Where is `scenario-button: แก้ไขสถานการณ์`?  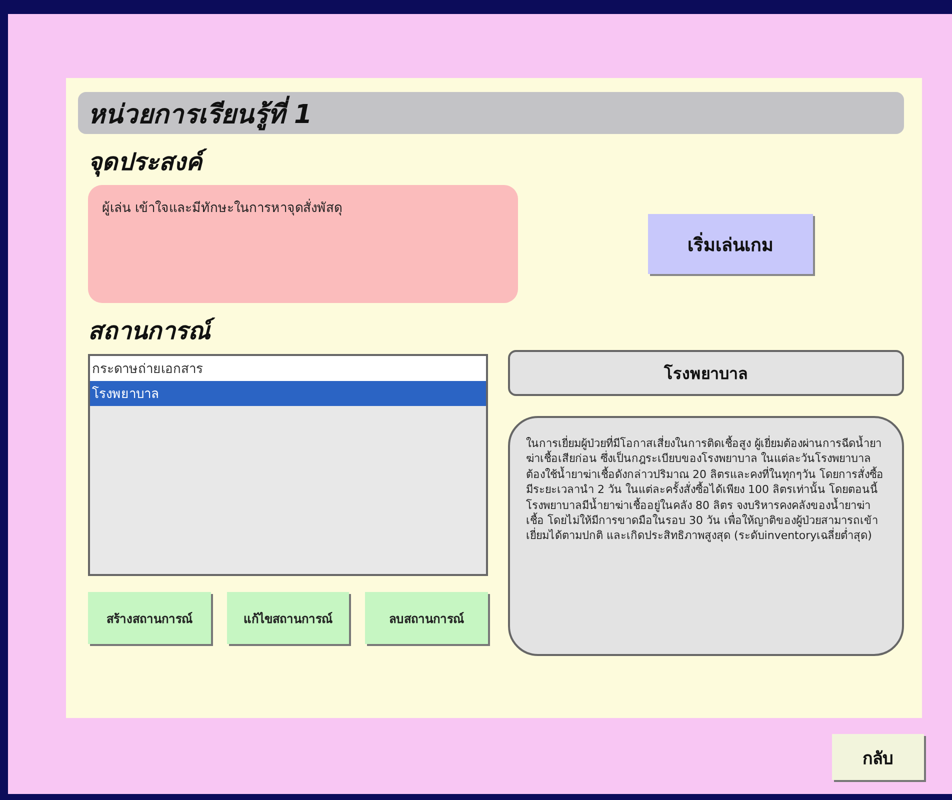
scenario-button: แก้ไขสถานการณ์ is located at coordinates (288, 618).